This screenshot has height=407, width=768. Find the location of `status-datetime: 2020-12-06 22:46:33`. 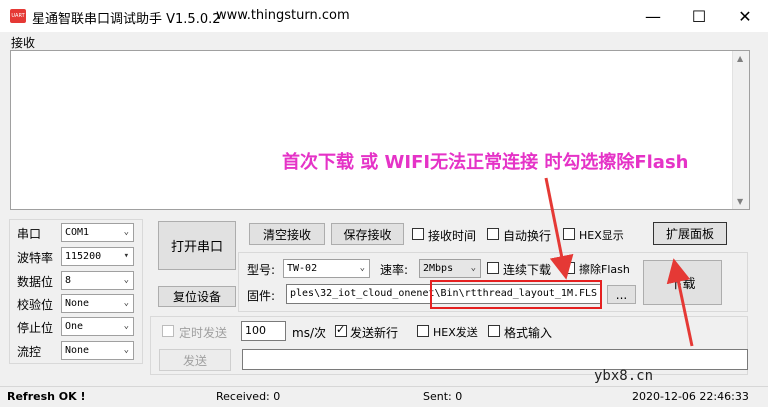

status-datetime: 2020-12-06 22:46:33 is located at coordinates (690, 396).